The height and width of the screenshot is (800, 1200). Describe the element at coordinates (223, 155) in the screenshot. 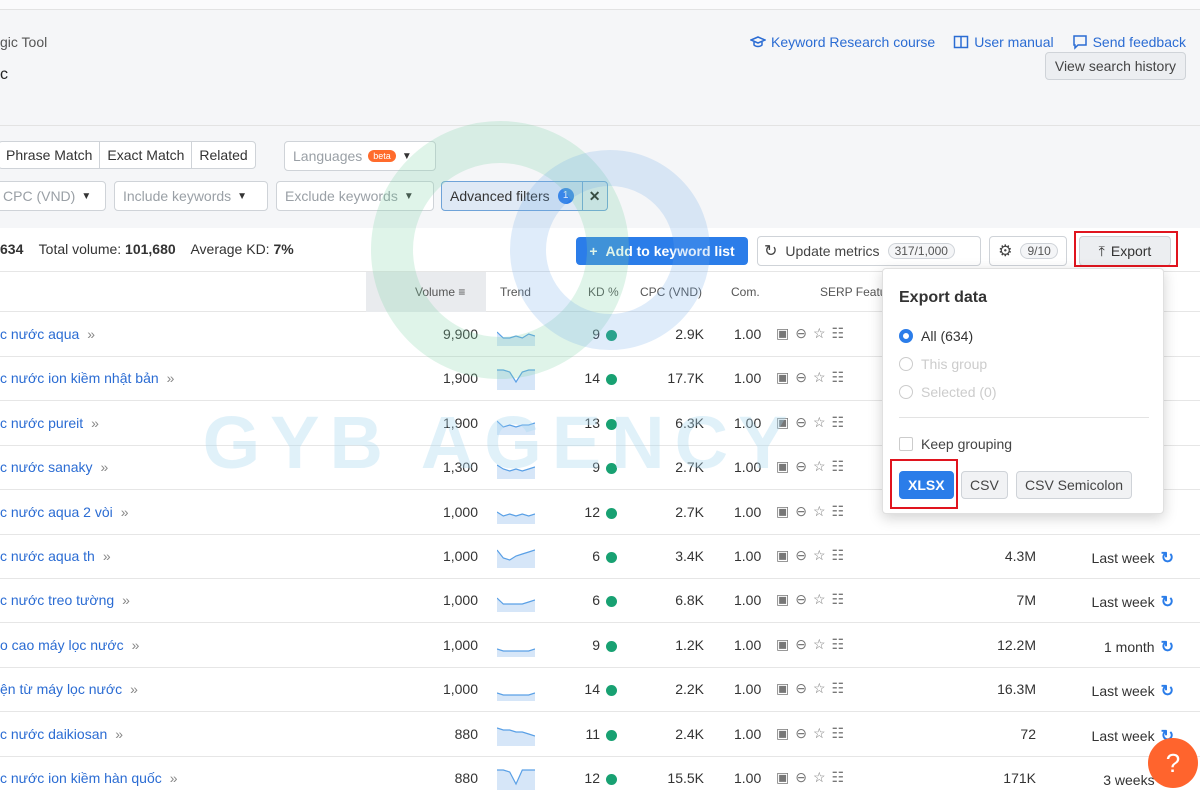

I see `tab-related: Related` at that location.